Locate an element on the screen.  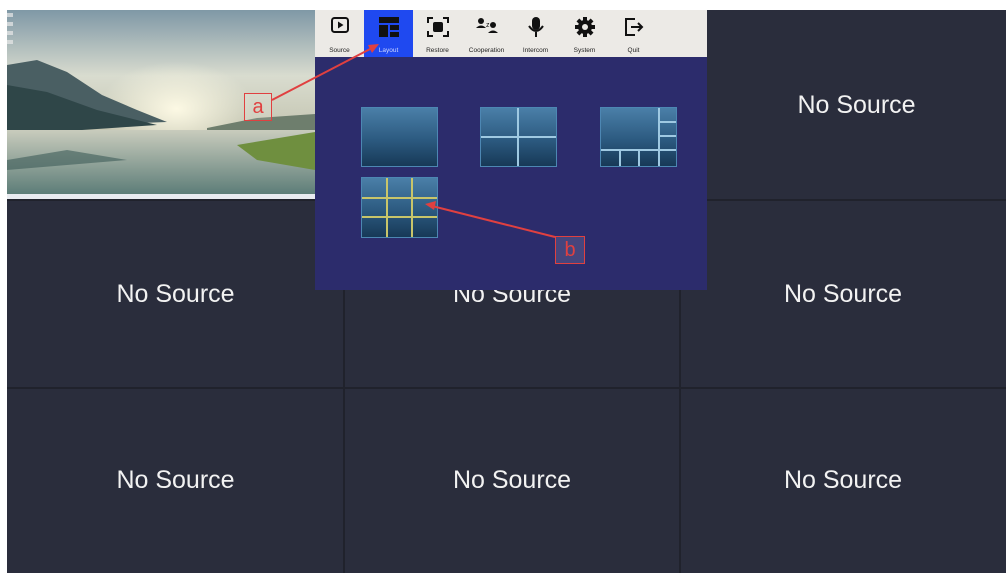
toolbar-item-label: Intercom is located at coordinates (535, 50).